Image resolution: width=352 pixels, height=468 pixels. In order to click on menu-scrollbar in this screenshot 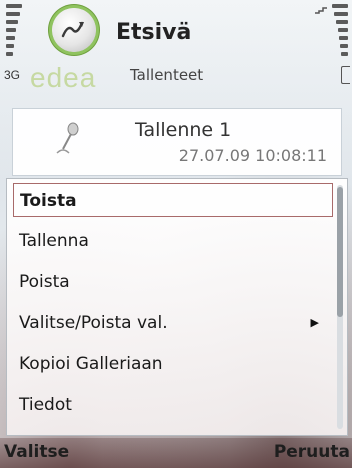, I will do `click(340, 307)`.